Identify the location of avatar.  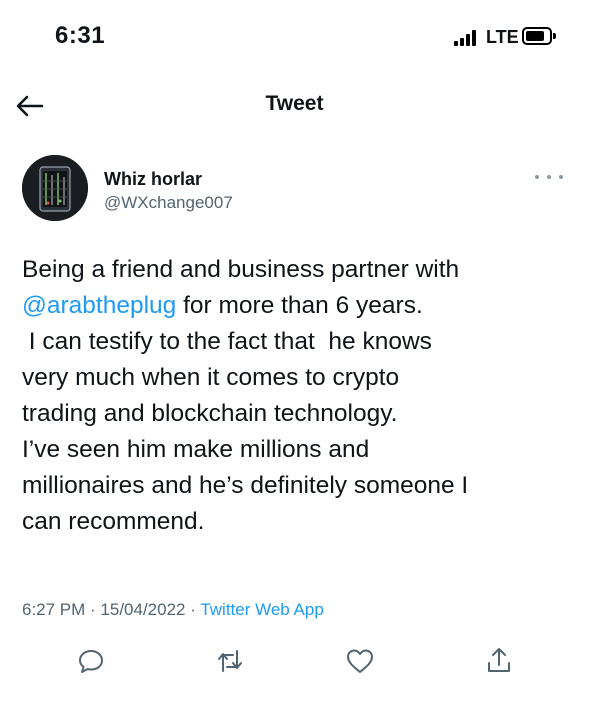
(55, 188).